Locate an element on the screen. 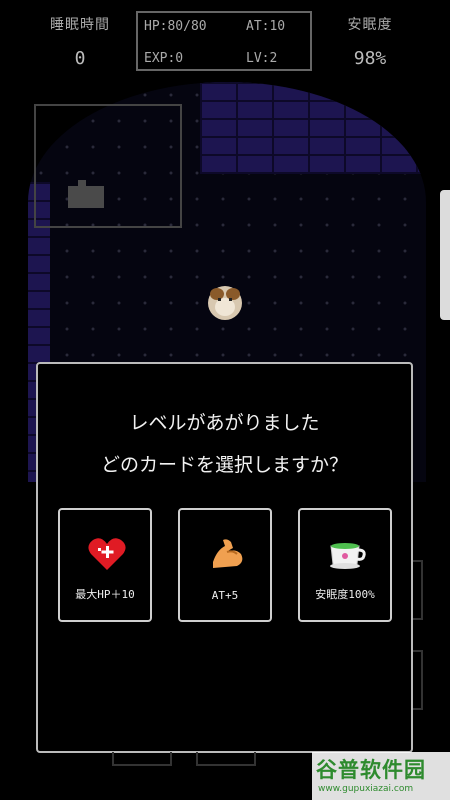 The height and width of the screenshot is (800, 450). level-up-message: レベルがあがりました is located at coordinates (224, 423).